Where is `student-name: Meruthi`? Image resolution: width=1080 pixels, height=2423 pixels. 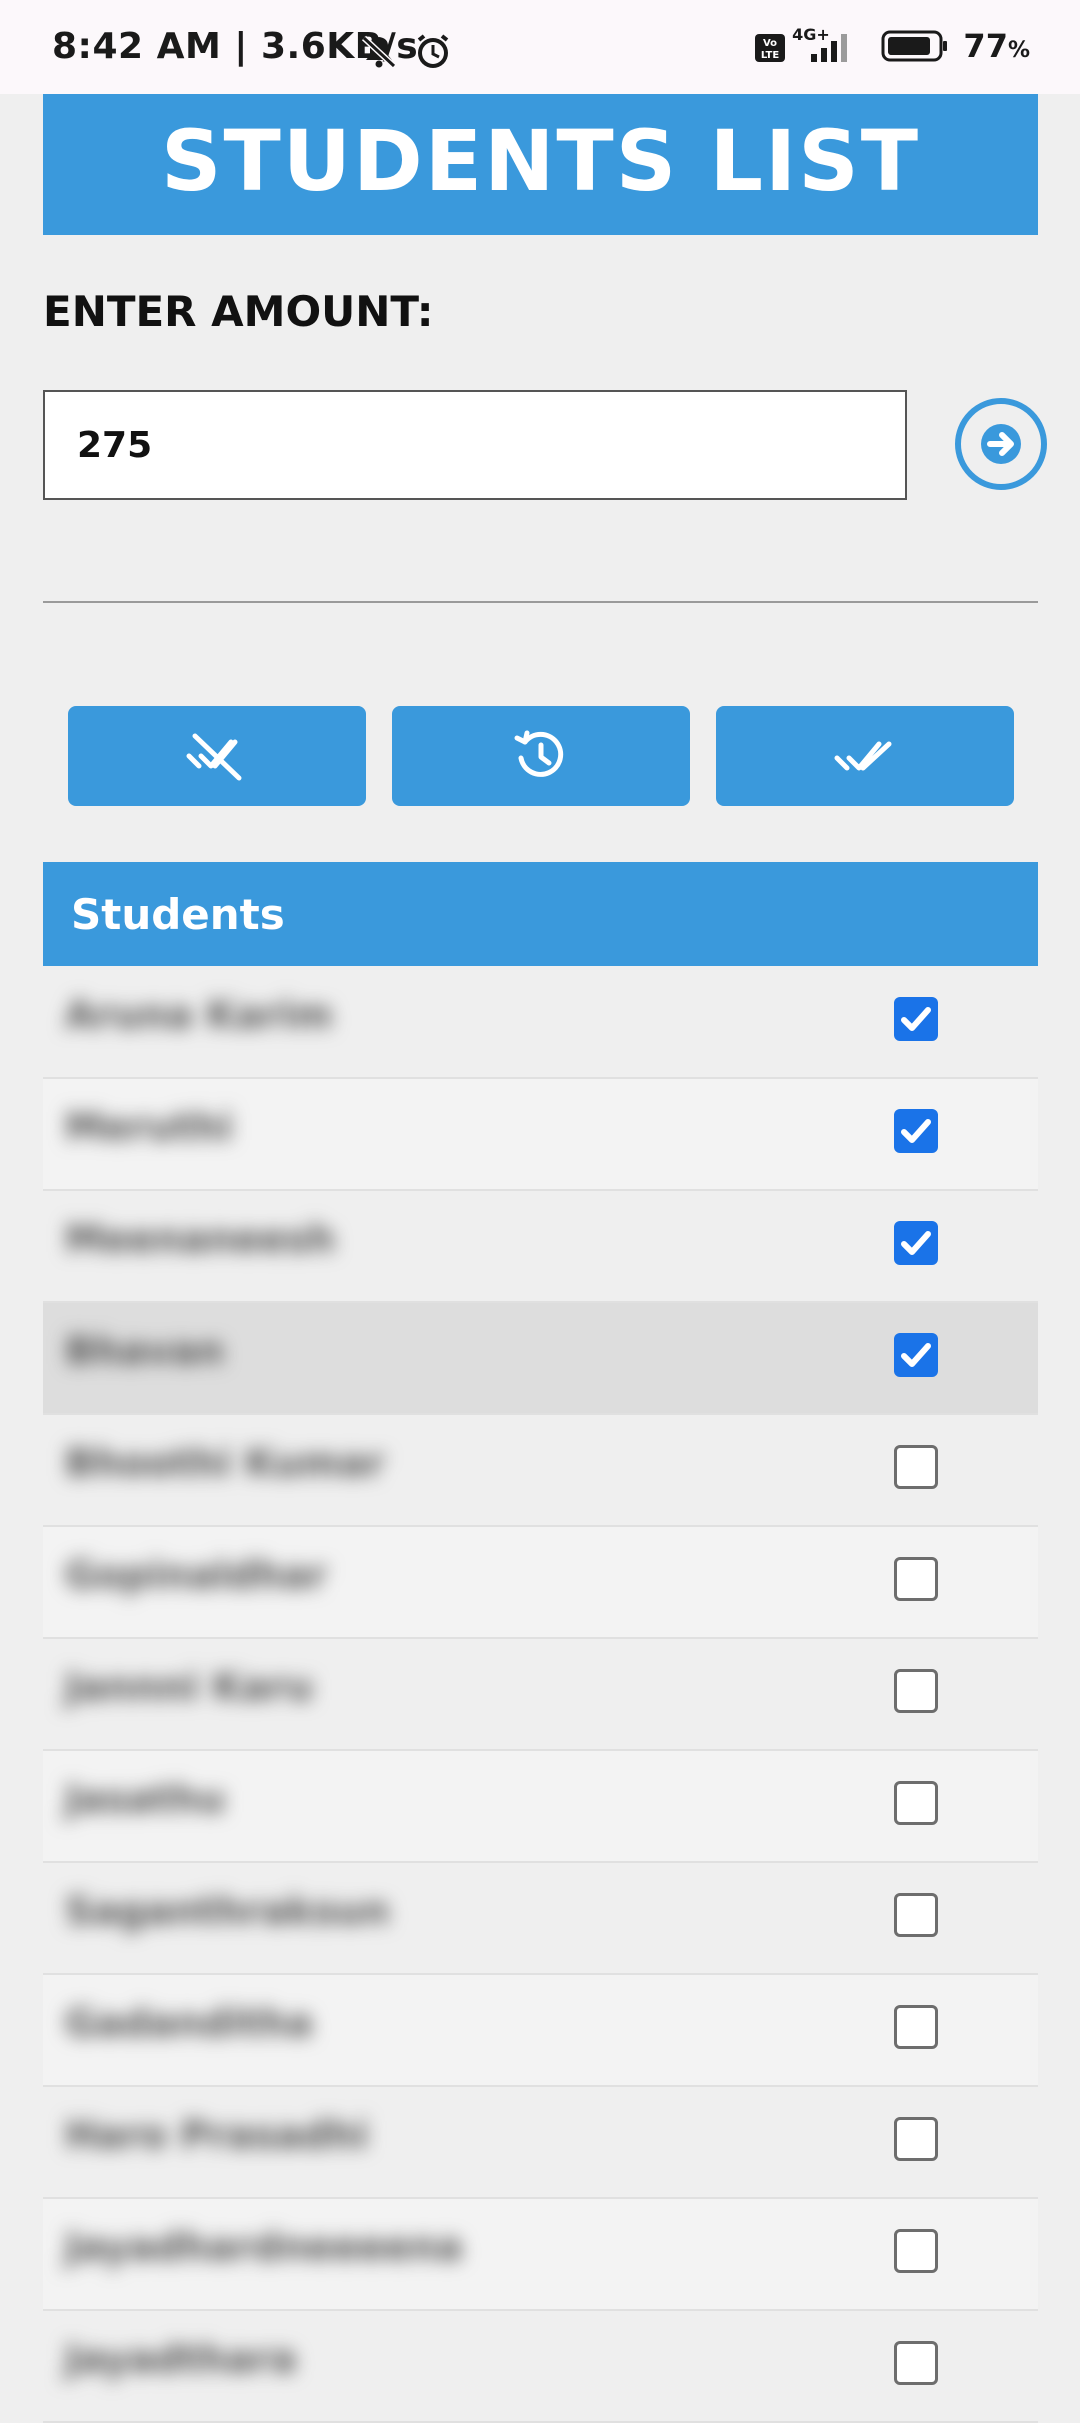
student-name: Meruthi is located at coordinates (149, 1127).